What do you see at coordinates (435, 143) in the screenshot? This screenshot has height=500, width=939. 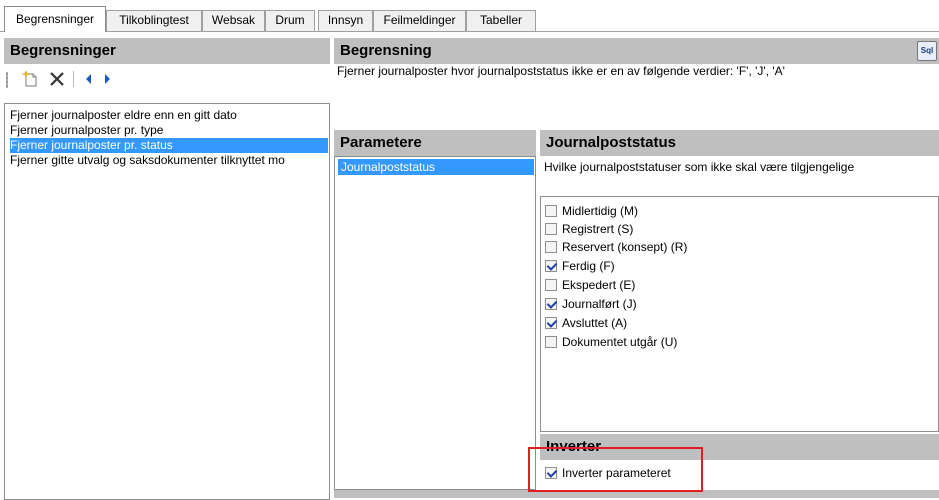 I see `parametere-header: Parametere` at bounding box center [435, 143].